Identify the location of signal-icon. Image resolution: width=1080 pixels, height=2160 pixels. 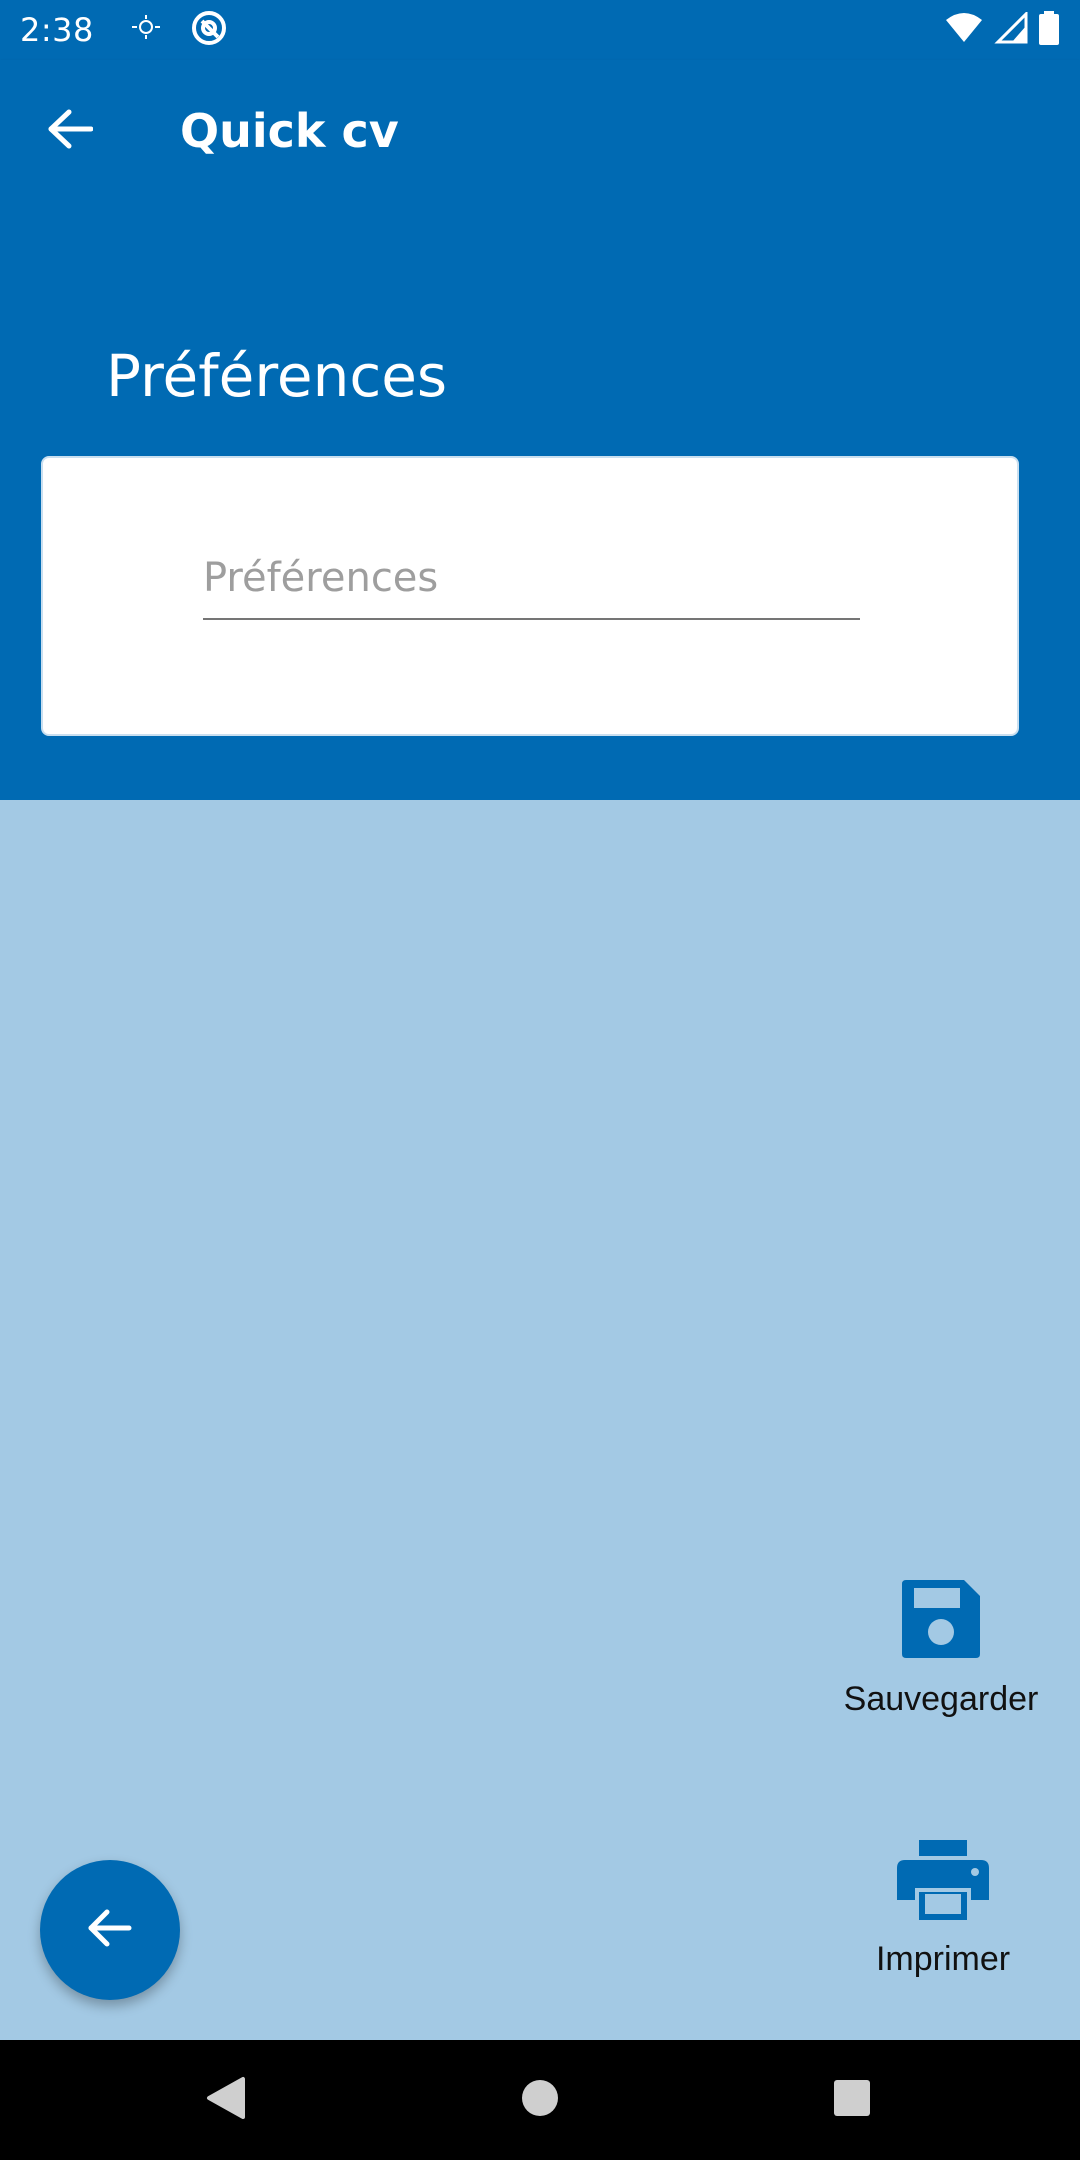
(1011, 29).